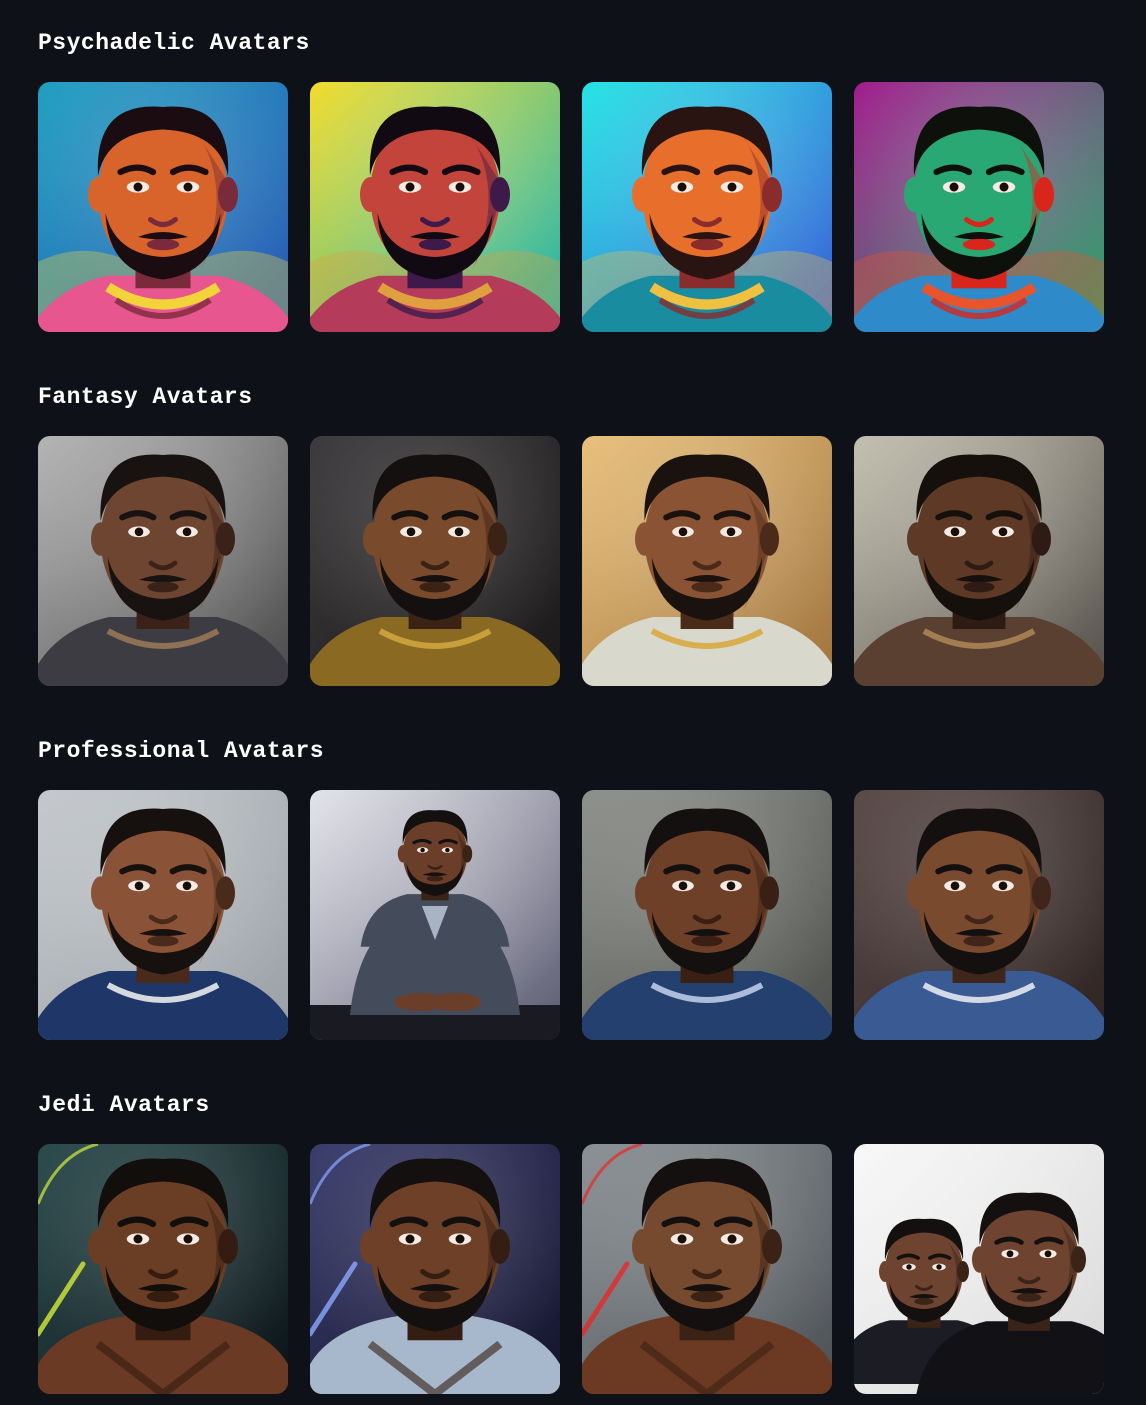  What do you see at coordinates (124, 1105) in the screenshot?
I see `section-title: Jedi Avatars` at bounding box center [124, 1105].